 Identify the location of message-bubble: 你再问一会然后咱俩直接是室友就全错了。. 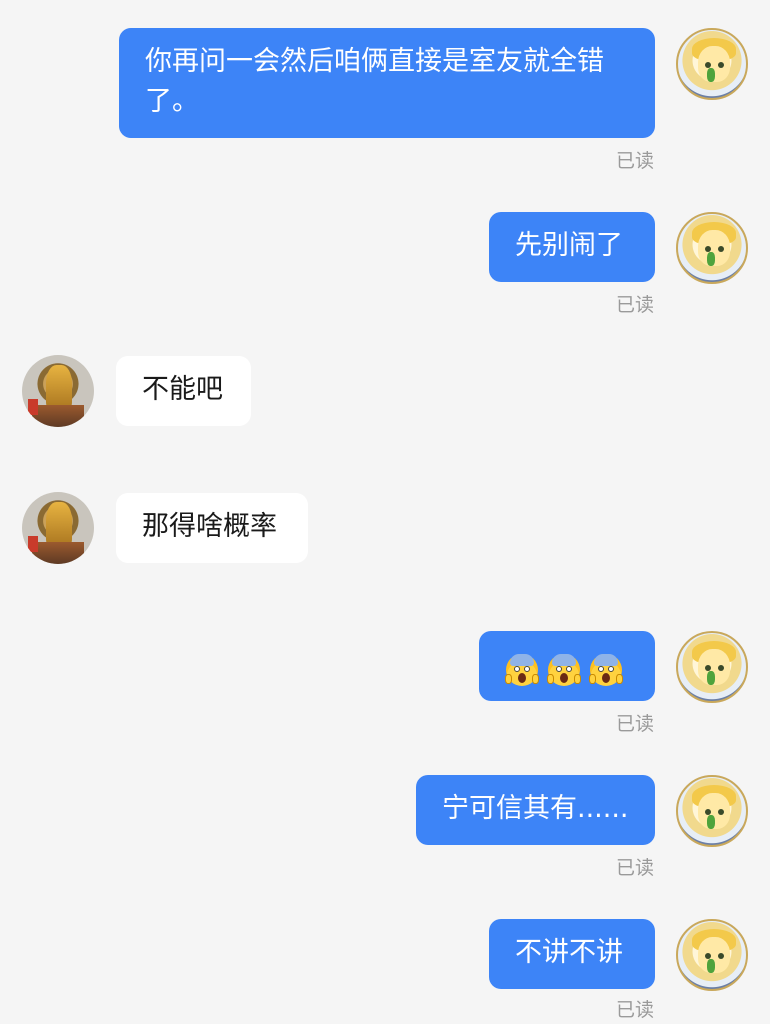
(387, 83).